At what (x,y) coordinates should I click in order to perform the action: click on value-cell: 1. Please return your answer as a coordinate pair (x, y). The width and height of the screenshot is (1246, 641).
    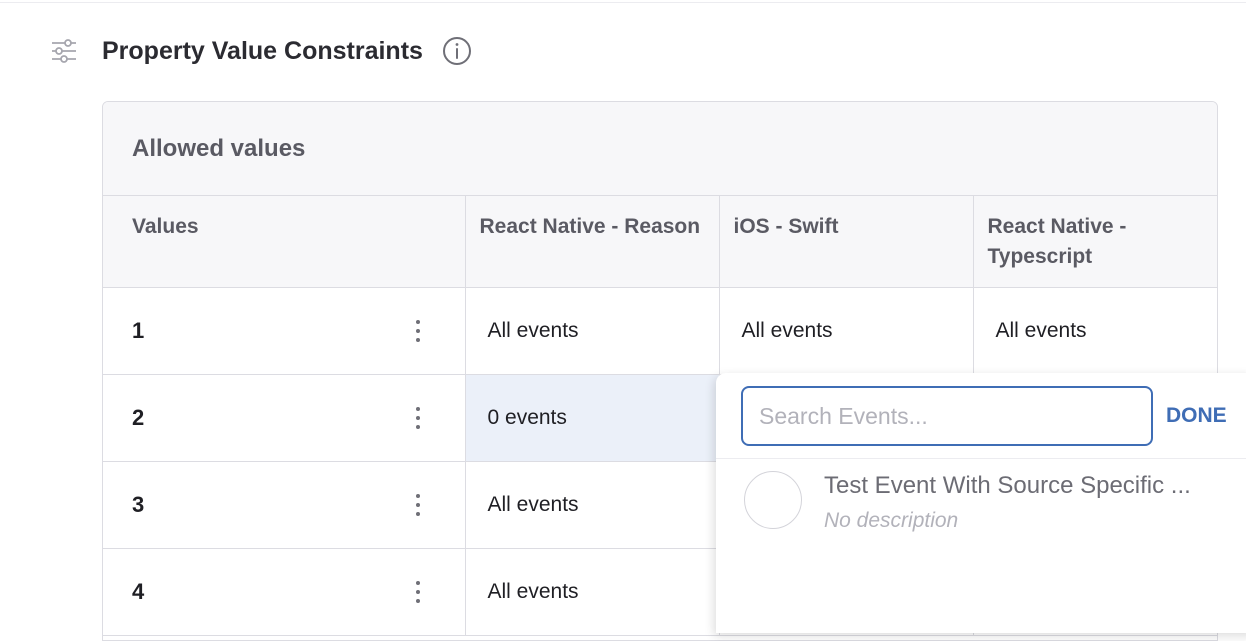
    Looking at the image, I should click on (284, 331).